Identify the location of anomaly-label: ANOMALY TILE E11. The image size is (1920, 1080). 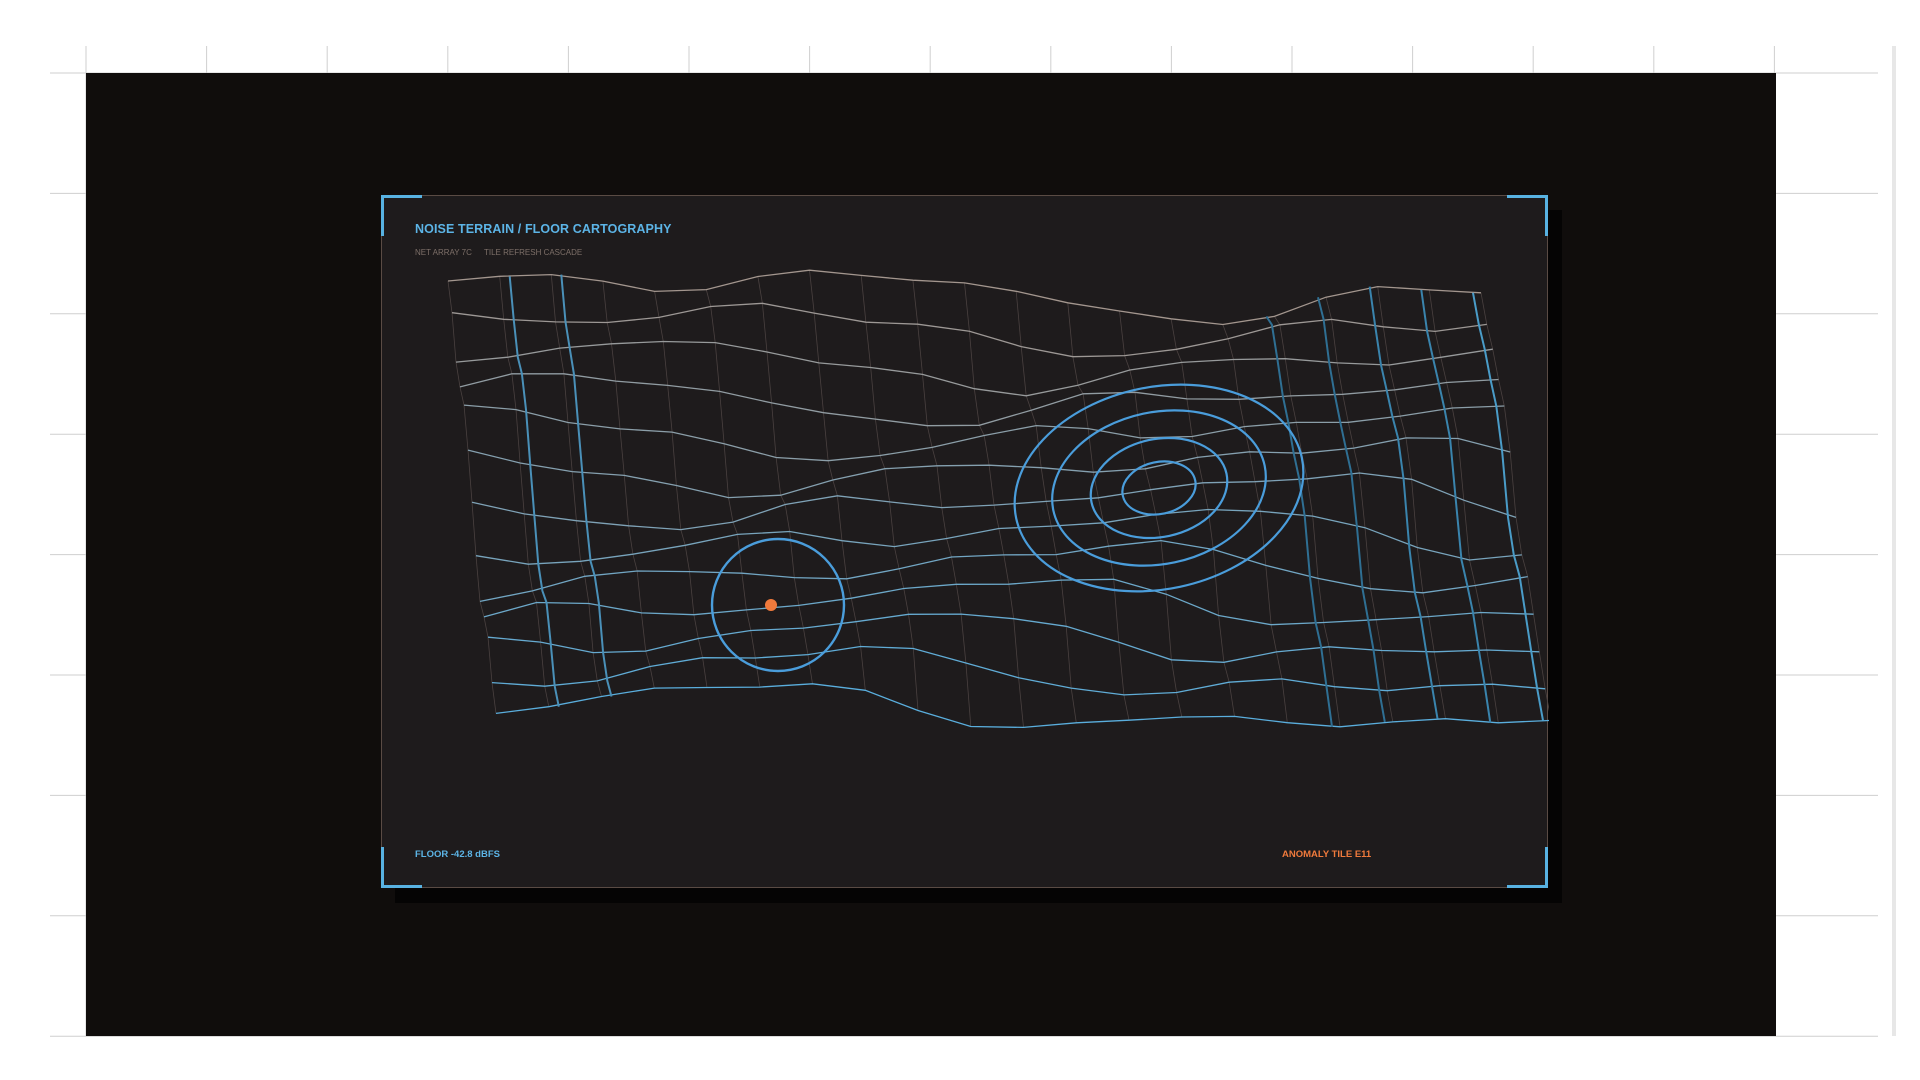
(1327, 854).